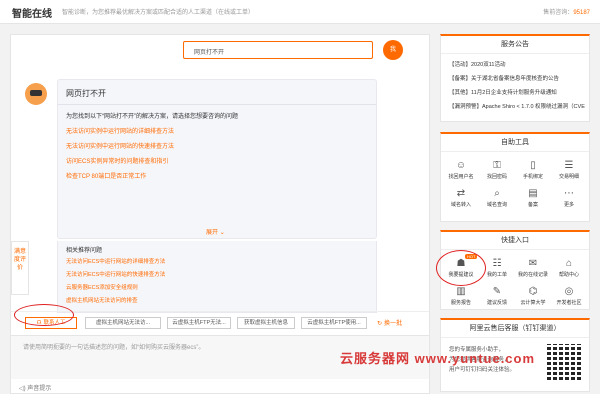 The height and width of the screenshot is (394, 600). I want to click on entry-service-report: ▥ 服务报告, so click(461, 296).